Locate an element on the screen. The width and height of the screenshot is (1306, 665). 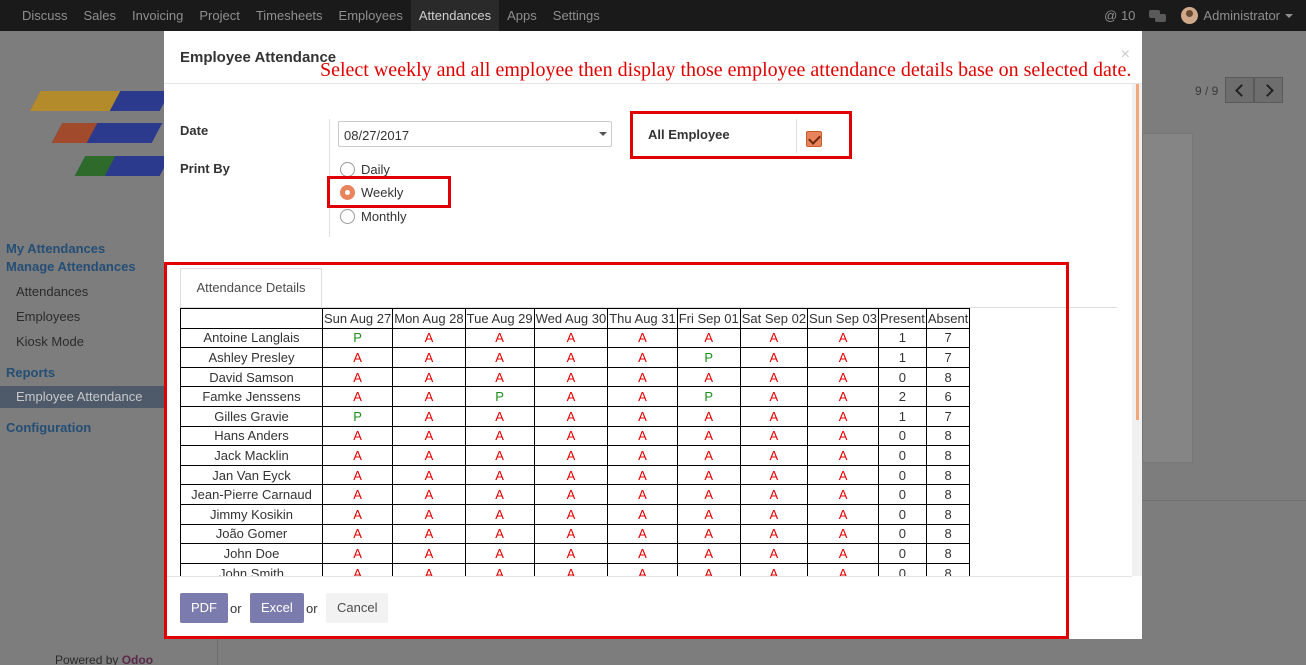
odoo-link: Odoo is located at coordinates (137, 659).